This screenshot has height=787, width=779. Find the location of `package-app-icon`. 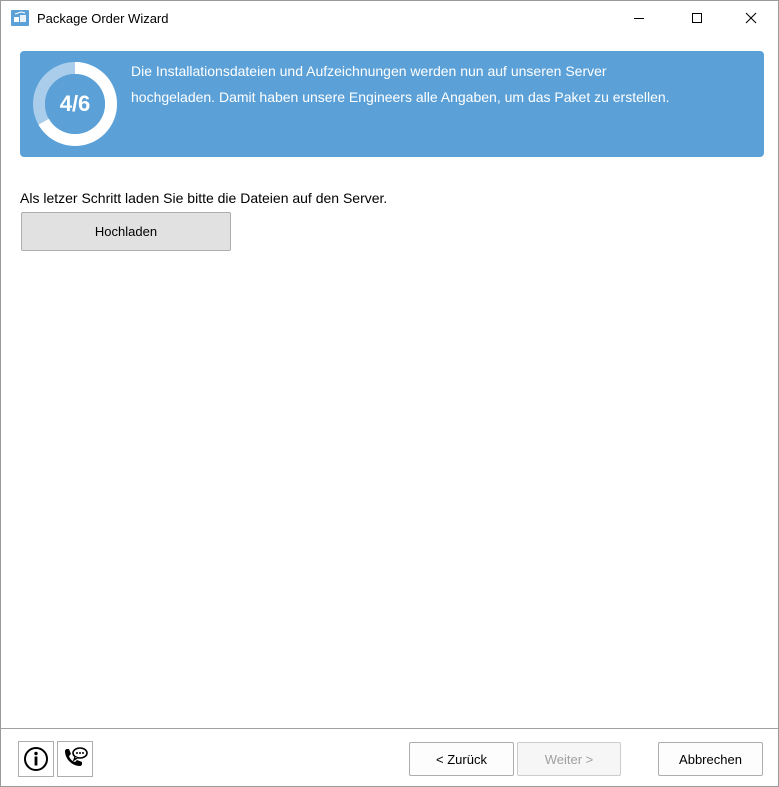

package-app-icon is located at coordinates (20, 18).